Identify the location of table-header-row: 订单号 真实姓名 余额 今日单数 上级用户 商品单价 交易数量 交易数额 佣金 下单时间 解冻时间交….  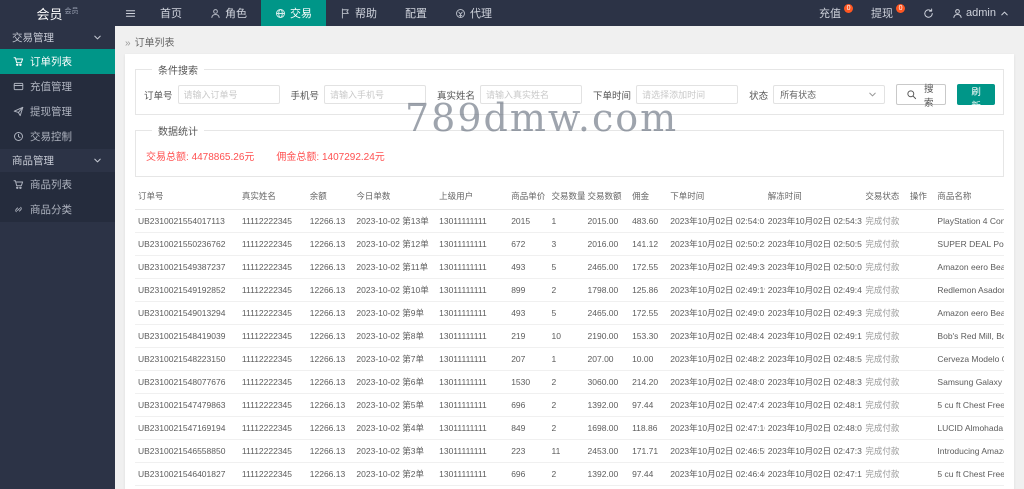
(569, 196).